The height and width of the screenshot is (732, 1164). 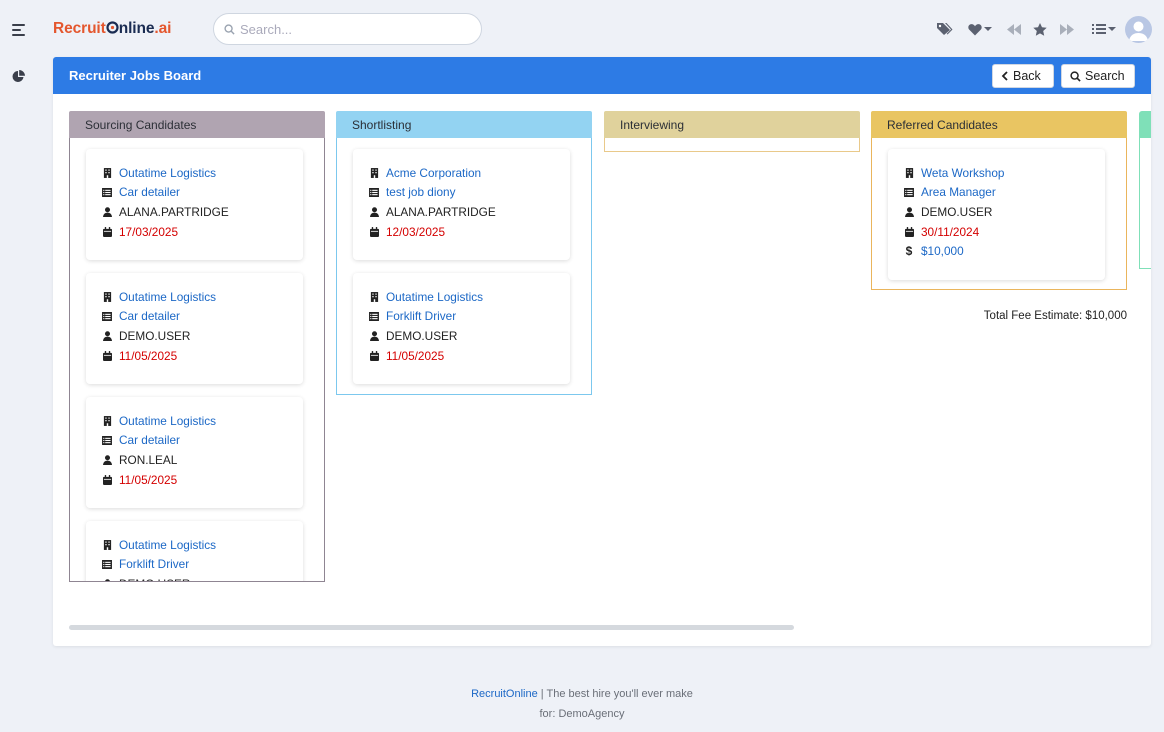 I want to click on card-link: Weta Workshop, so click(x=963, y=173).